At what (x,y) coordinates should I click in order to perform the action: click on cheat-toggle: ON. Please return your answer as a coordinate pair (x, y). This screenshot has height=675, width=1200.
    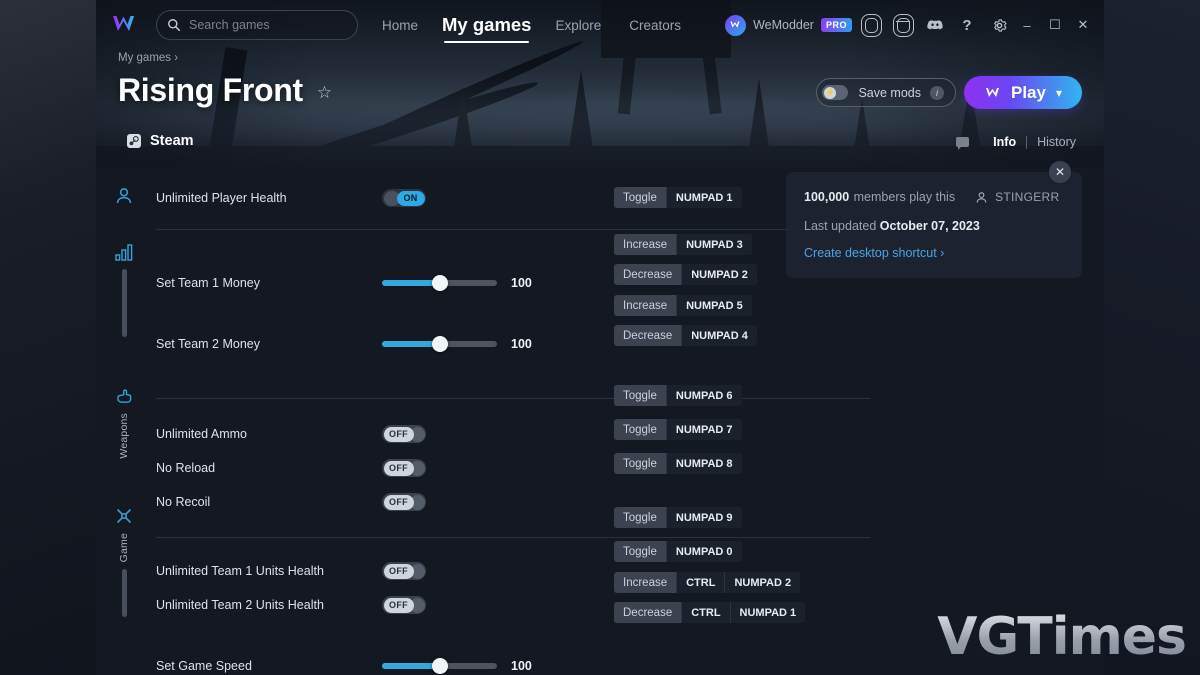
    Looking at the image, I should click on (404, 198).